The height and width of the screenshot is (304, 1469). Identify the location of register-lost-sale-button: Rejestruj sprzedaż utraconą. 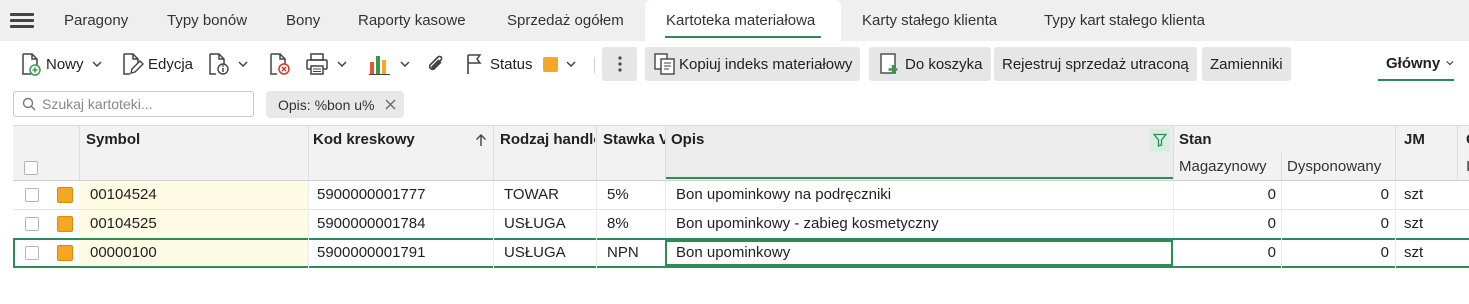
(1095, 64).